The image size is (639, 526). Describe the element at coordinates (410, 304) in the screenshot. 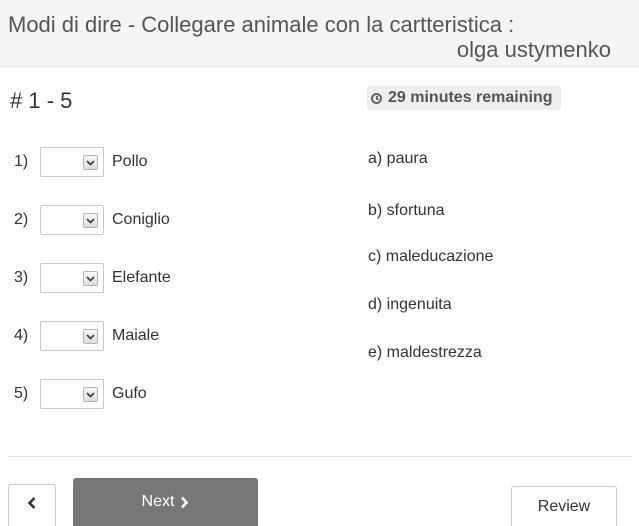

I see `answer-option: d) ingenuita` at that location.